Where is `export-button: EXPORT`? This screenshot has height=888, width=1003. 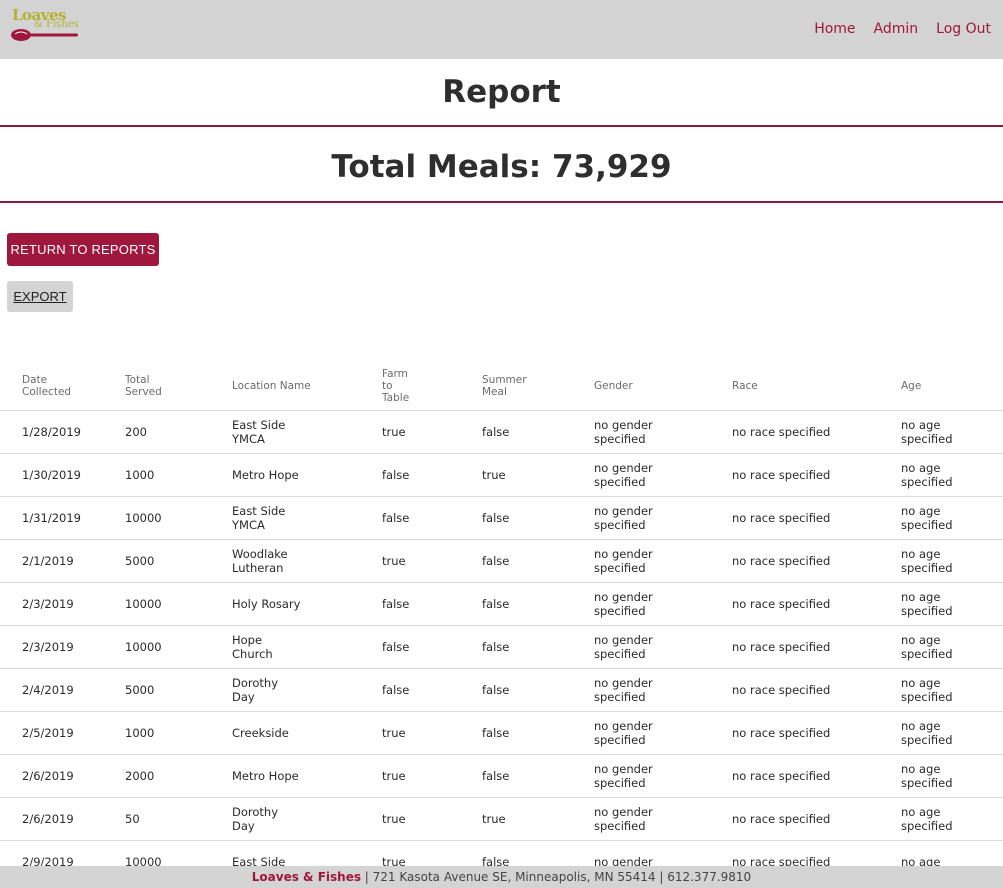 export-button: EXPORT is located at coordinates (40, 296).